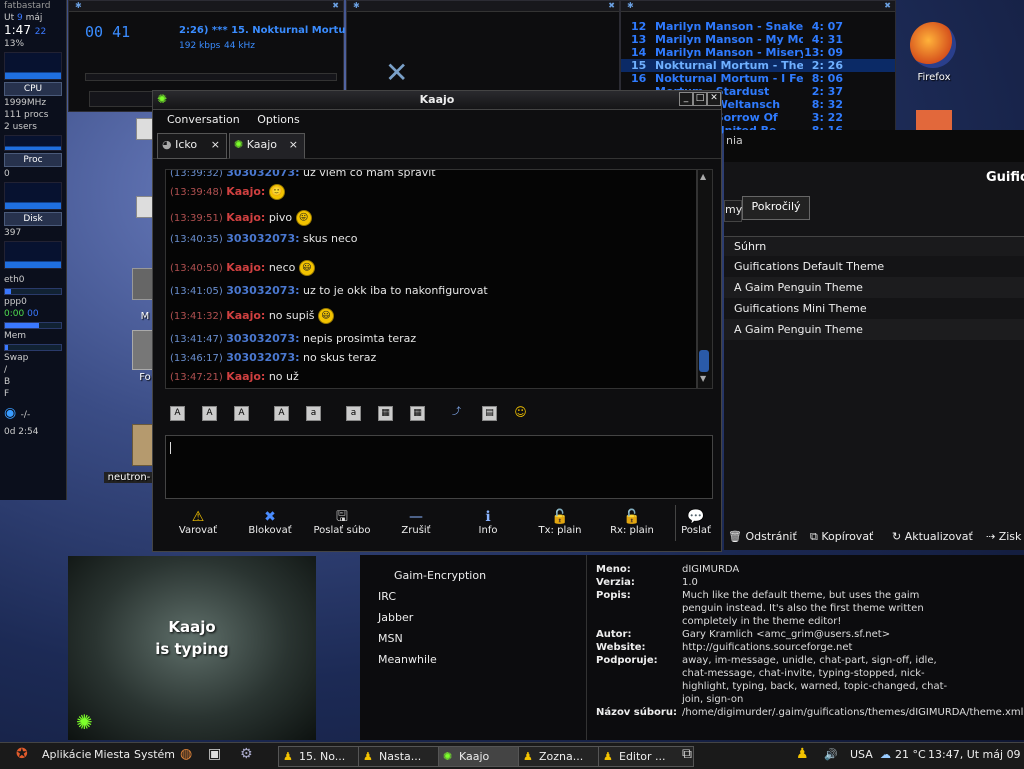  I want to click on disk-header: Disk, so click(33, 219).